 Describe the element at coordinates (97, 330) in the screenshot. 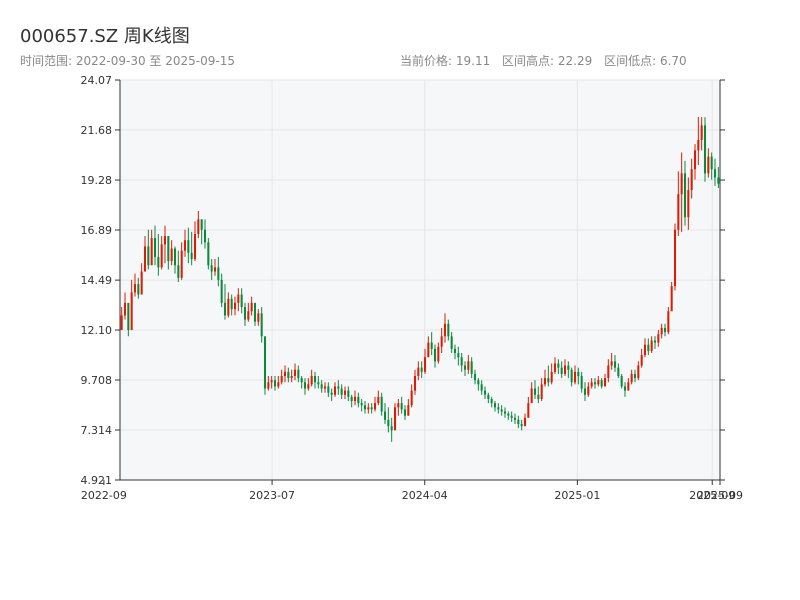

I see `y-tick-label: 12.10` at that location.